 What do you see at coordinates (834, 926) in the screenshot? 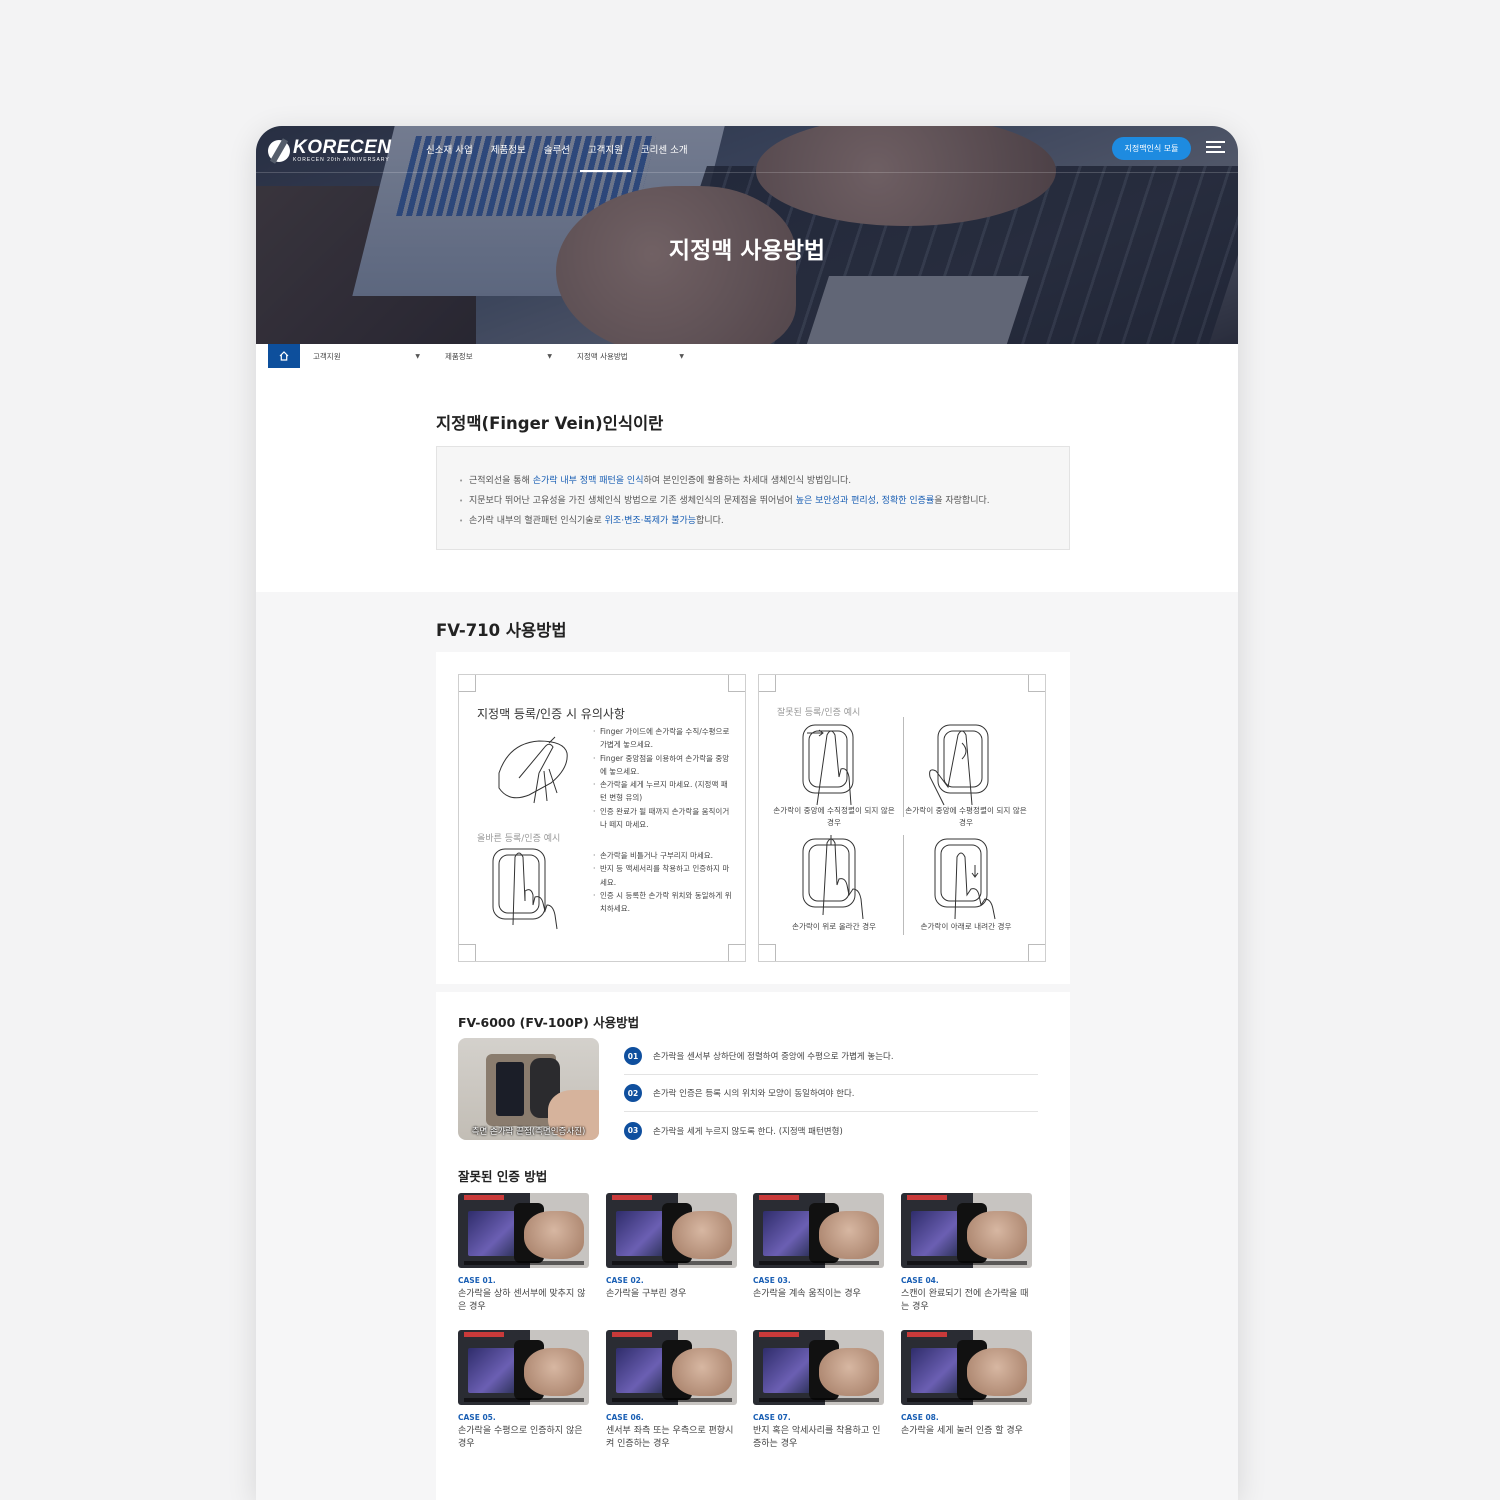
I see `wrong-caption-3: 손가락이 위로 올라간 경우` at bounding box center [834, 926].